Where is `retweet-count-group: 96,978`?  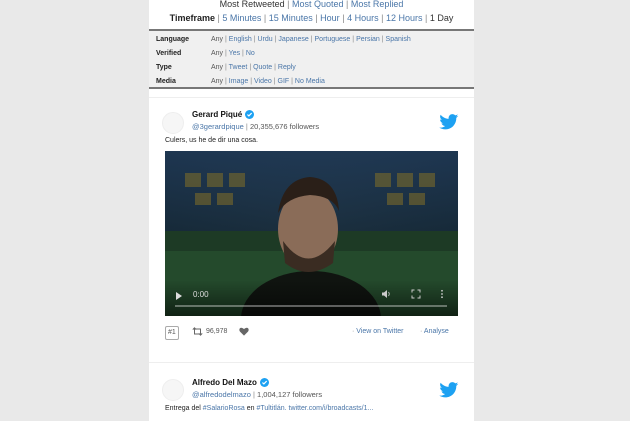 retweet-count-group: 96,978 is located at coordinates (209, 331).